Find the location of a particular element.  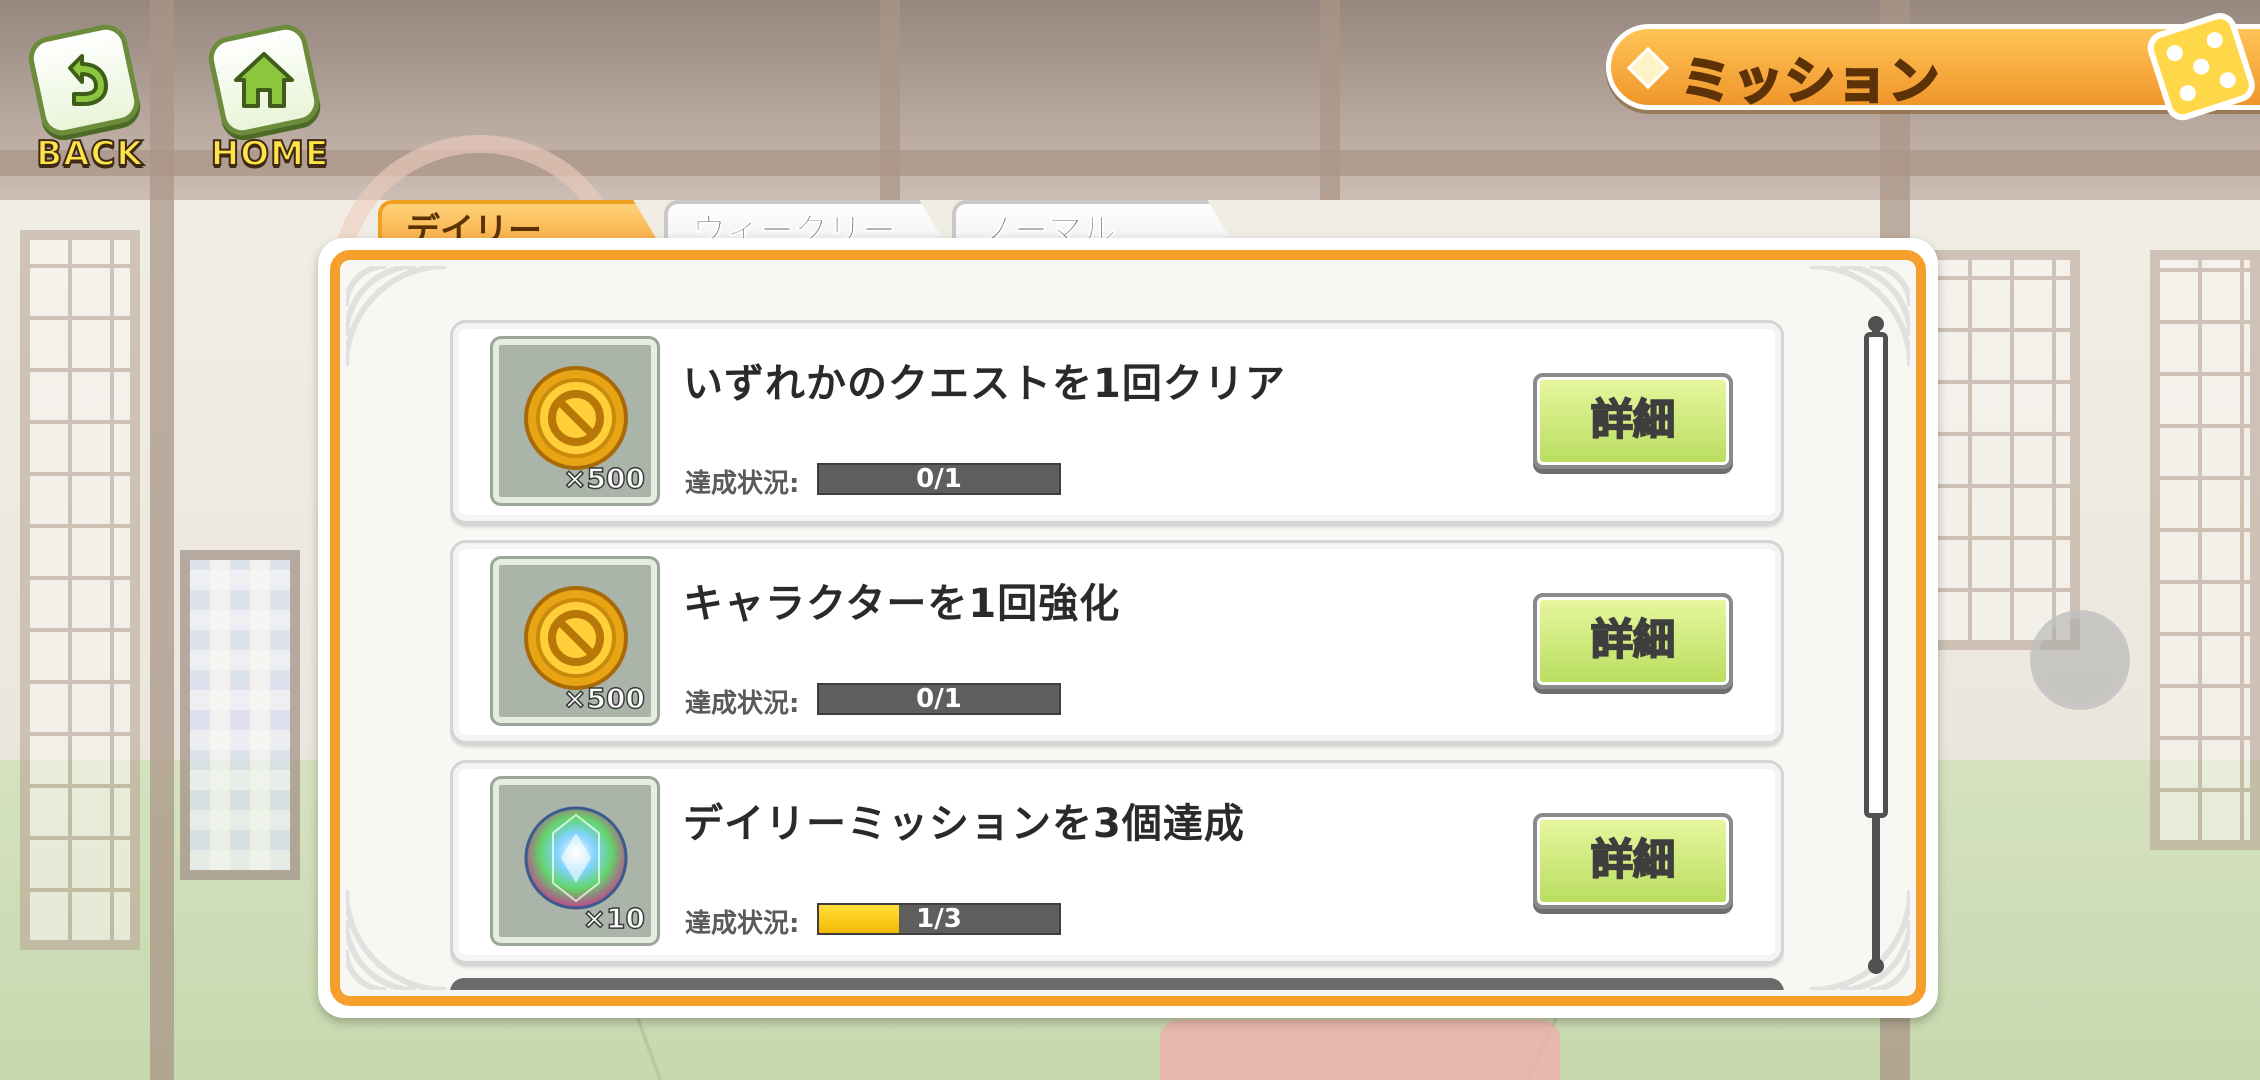

mission-card: ×500 キャラクターを1回強化 達成状況: 0/1 詳細 is located at coordinates (1117, 642).